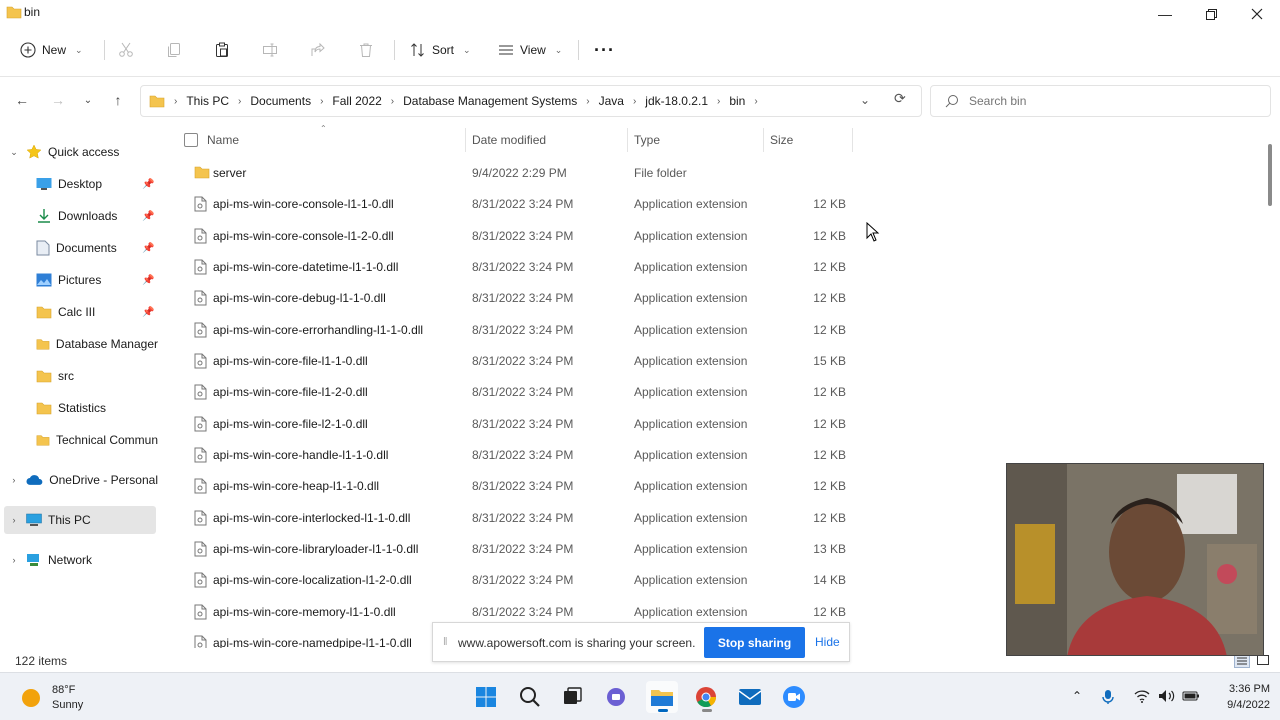  Describe the element at coordinates (316, 548) in the screenshot. I see `file-name: api-ms-win-core-libraryloader-l1-1-0.dll` at that location.